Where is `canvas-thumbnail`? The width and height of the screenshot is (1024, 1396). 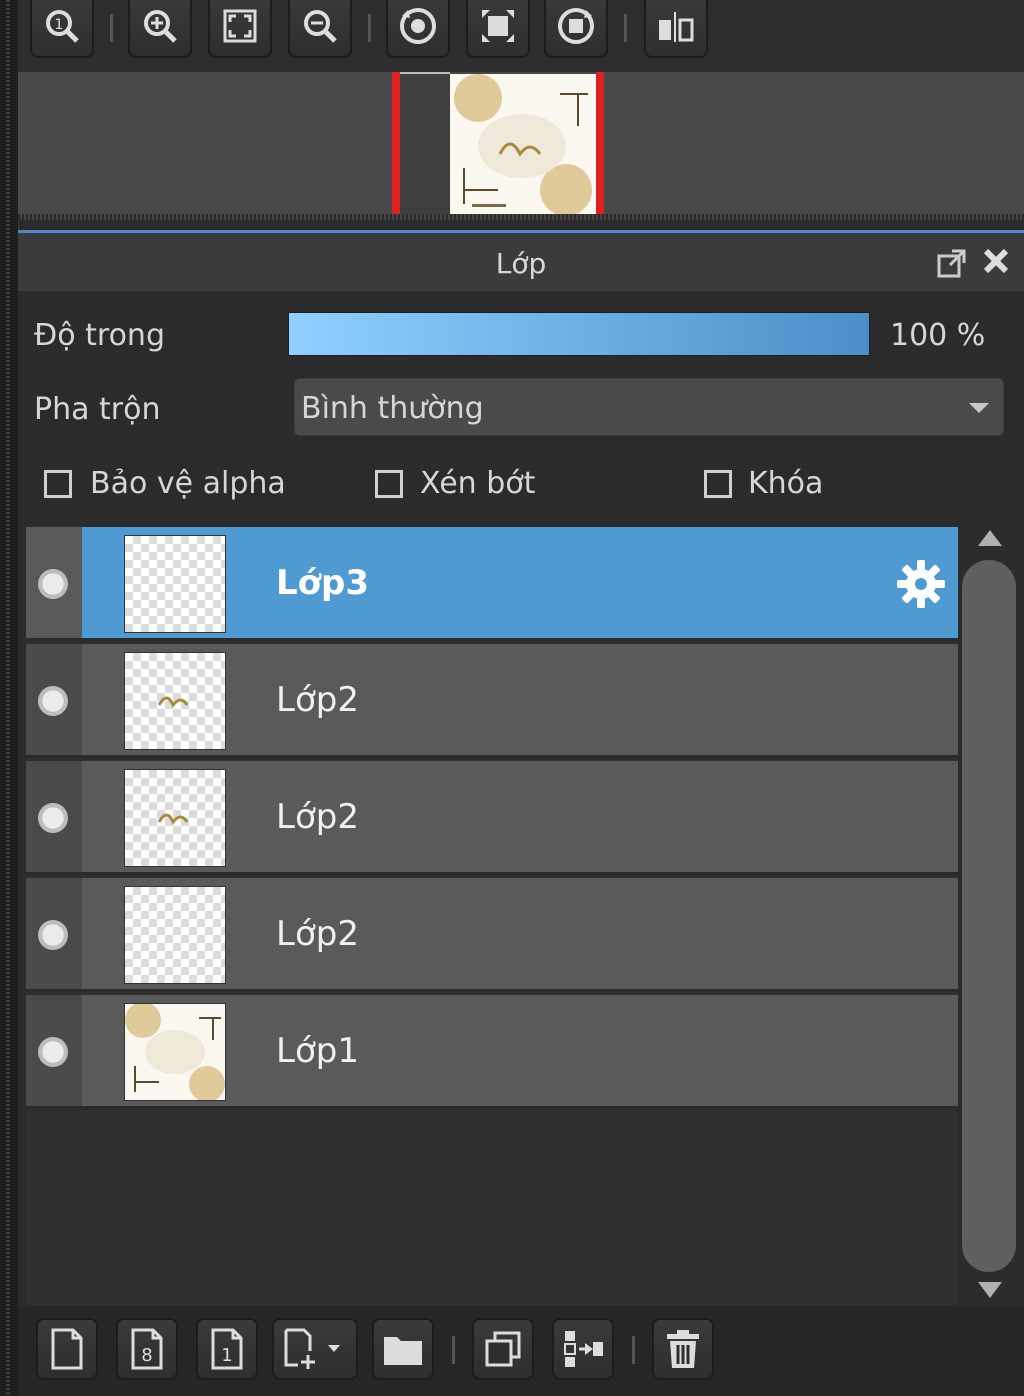 canvas-thumbnail is located at coordinates (523, 146).